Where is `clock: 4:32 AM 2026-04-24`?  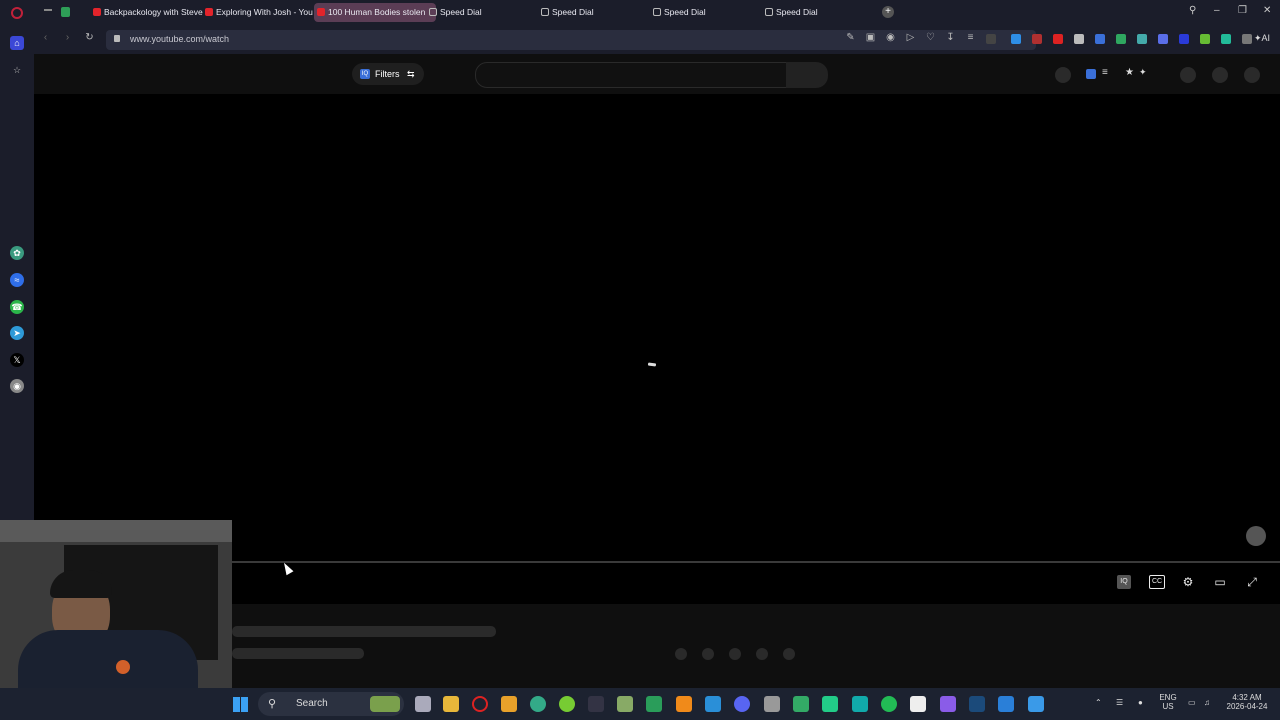
clock: 4:32 AM 2026-04-24 is located at coordinates (1247, 702).